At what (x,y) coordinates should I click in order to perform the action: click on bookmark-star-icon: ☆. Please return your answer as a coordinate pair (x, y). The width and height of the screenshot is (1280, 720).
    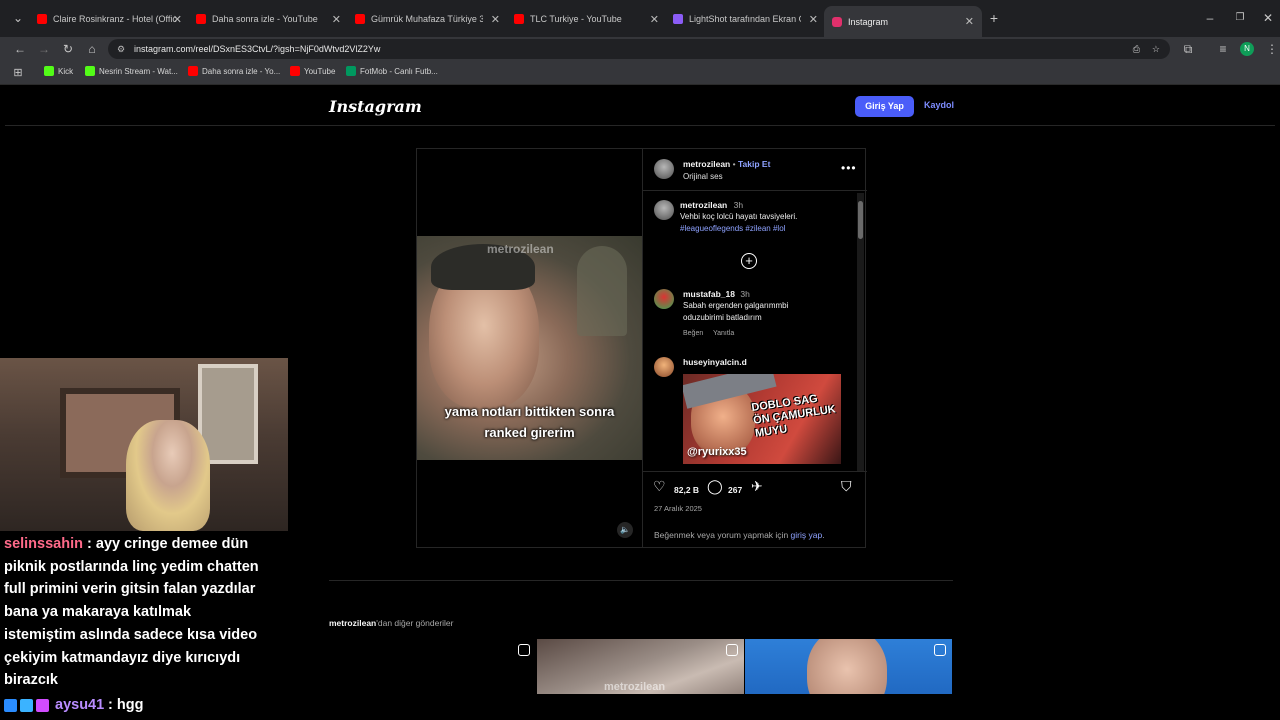
    Looking at the image, I should click on (1156, 49).